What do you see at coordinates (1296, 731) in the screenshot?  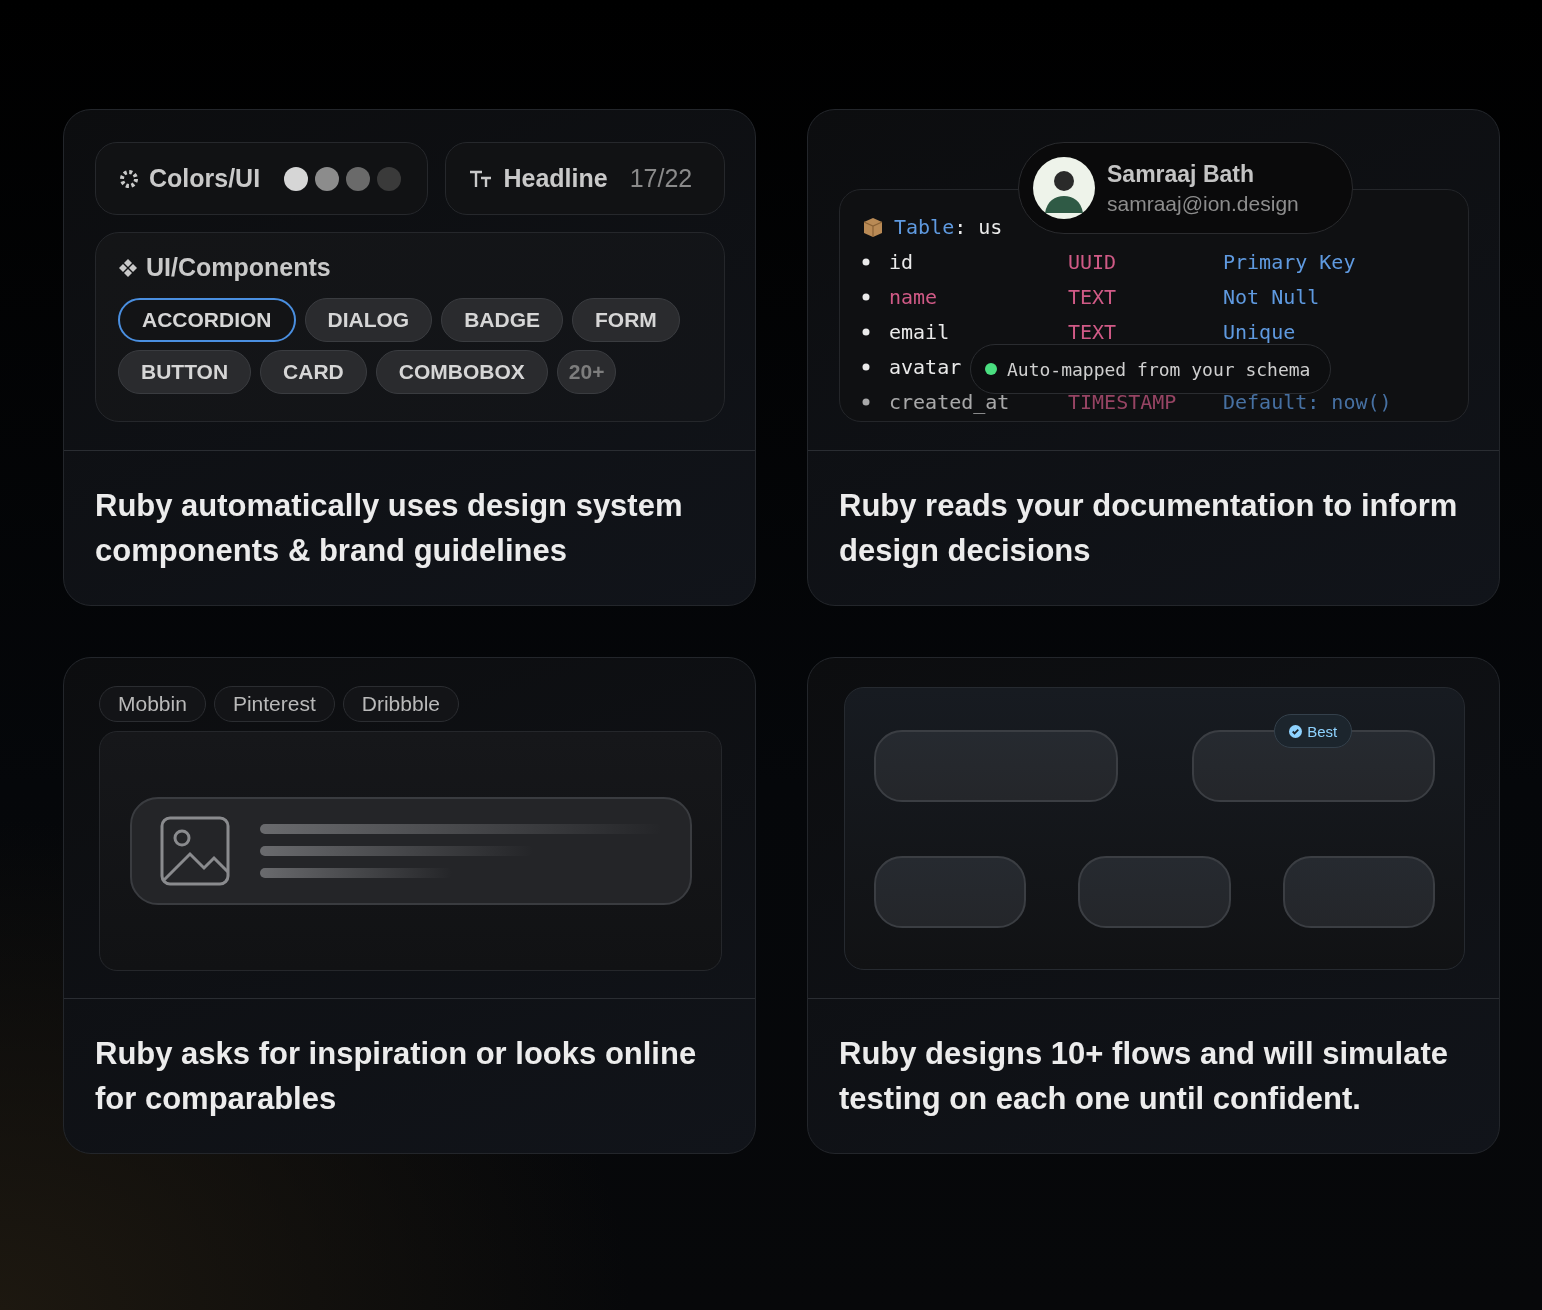 I see `check-icon` at bounding box center [1296, 731].